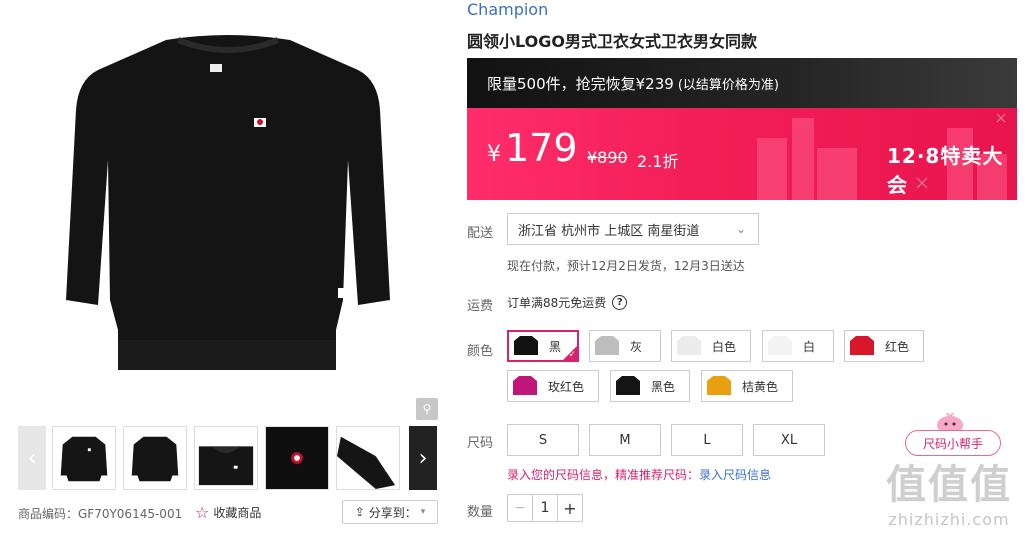 The width and height of the screenshot is (1031, 534). I want to click on size-option-l: L, so click(707, 440).